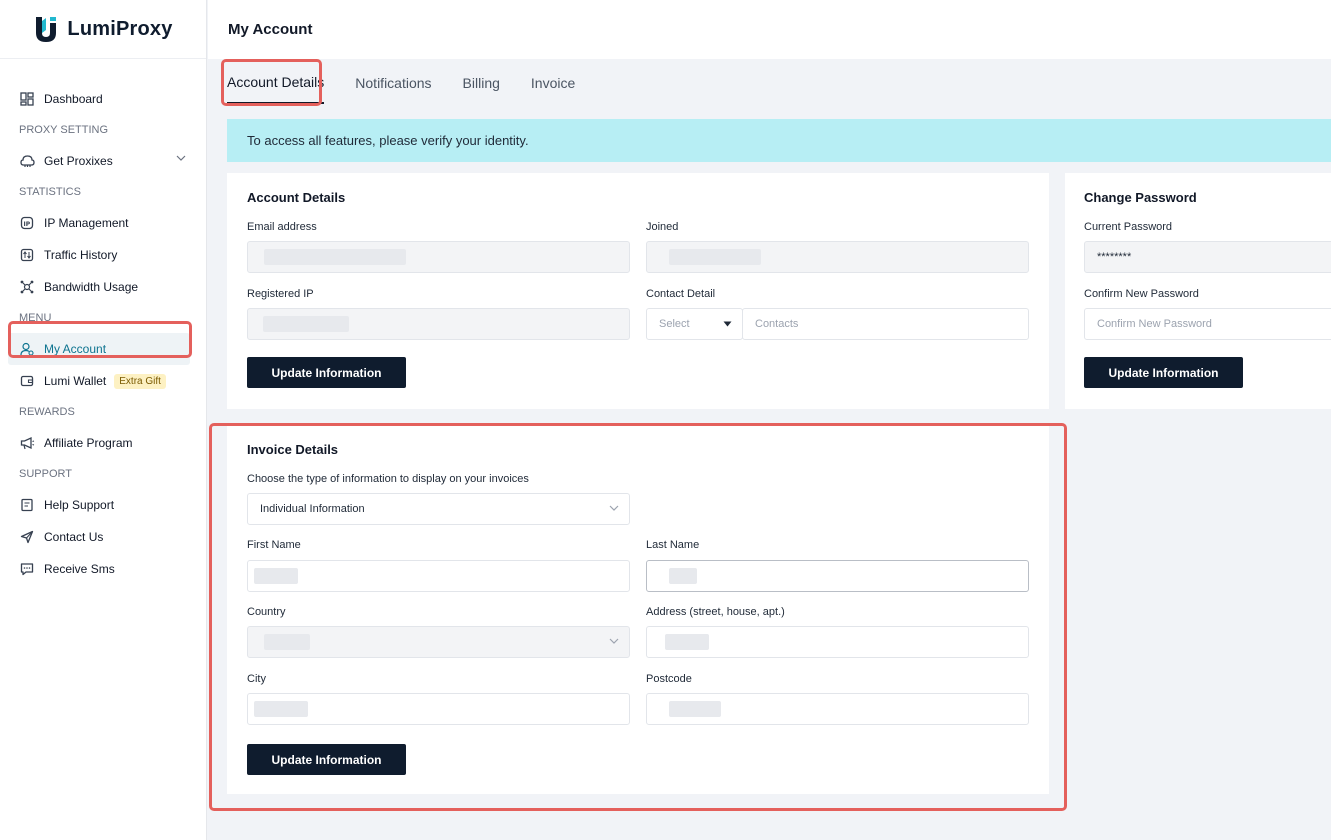  What do you see at coordinates (662, 227) in the screenshot?
I see `joined-label: Joined` at bounding box center [662, 227].